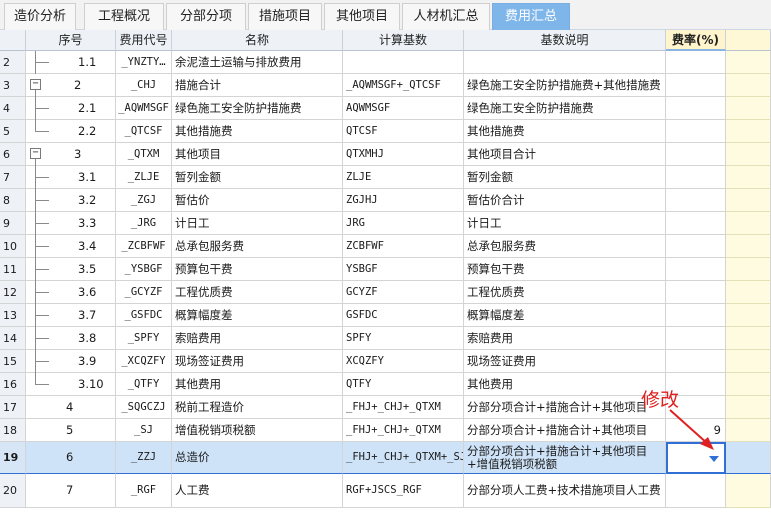  I want to click on tab-3: 分部分项, so click(206, 16).